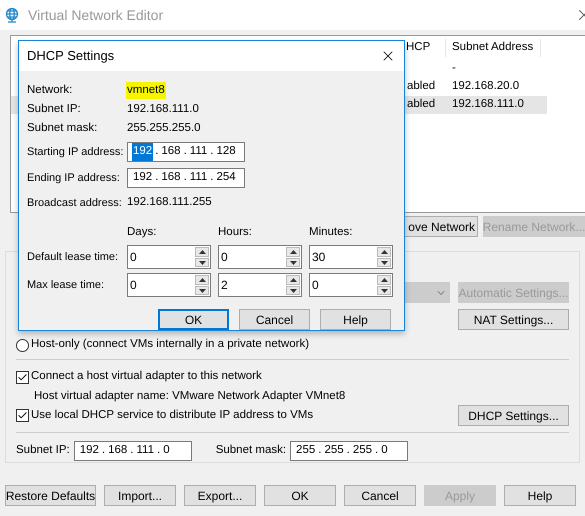 The width and height of the screenshot is (585, 516). I want to click on column-label: Days:, so click(142, 232).